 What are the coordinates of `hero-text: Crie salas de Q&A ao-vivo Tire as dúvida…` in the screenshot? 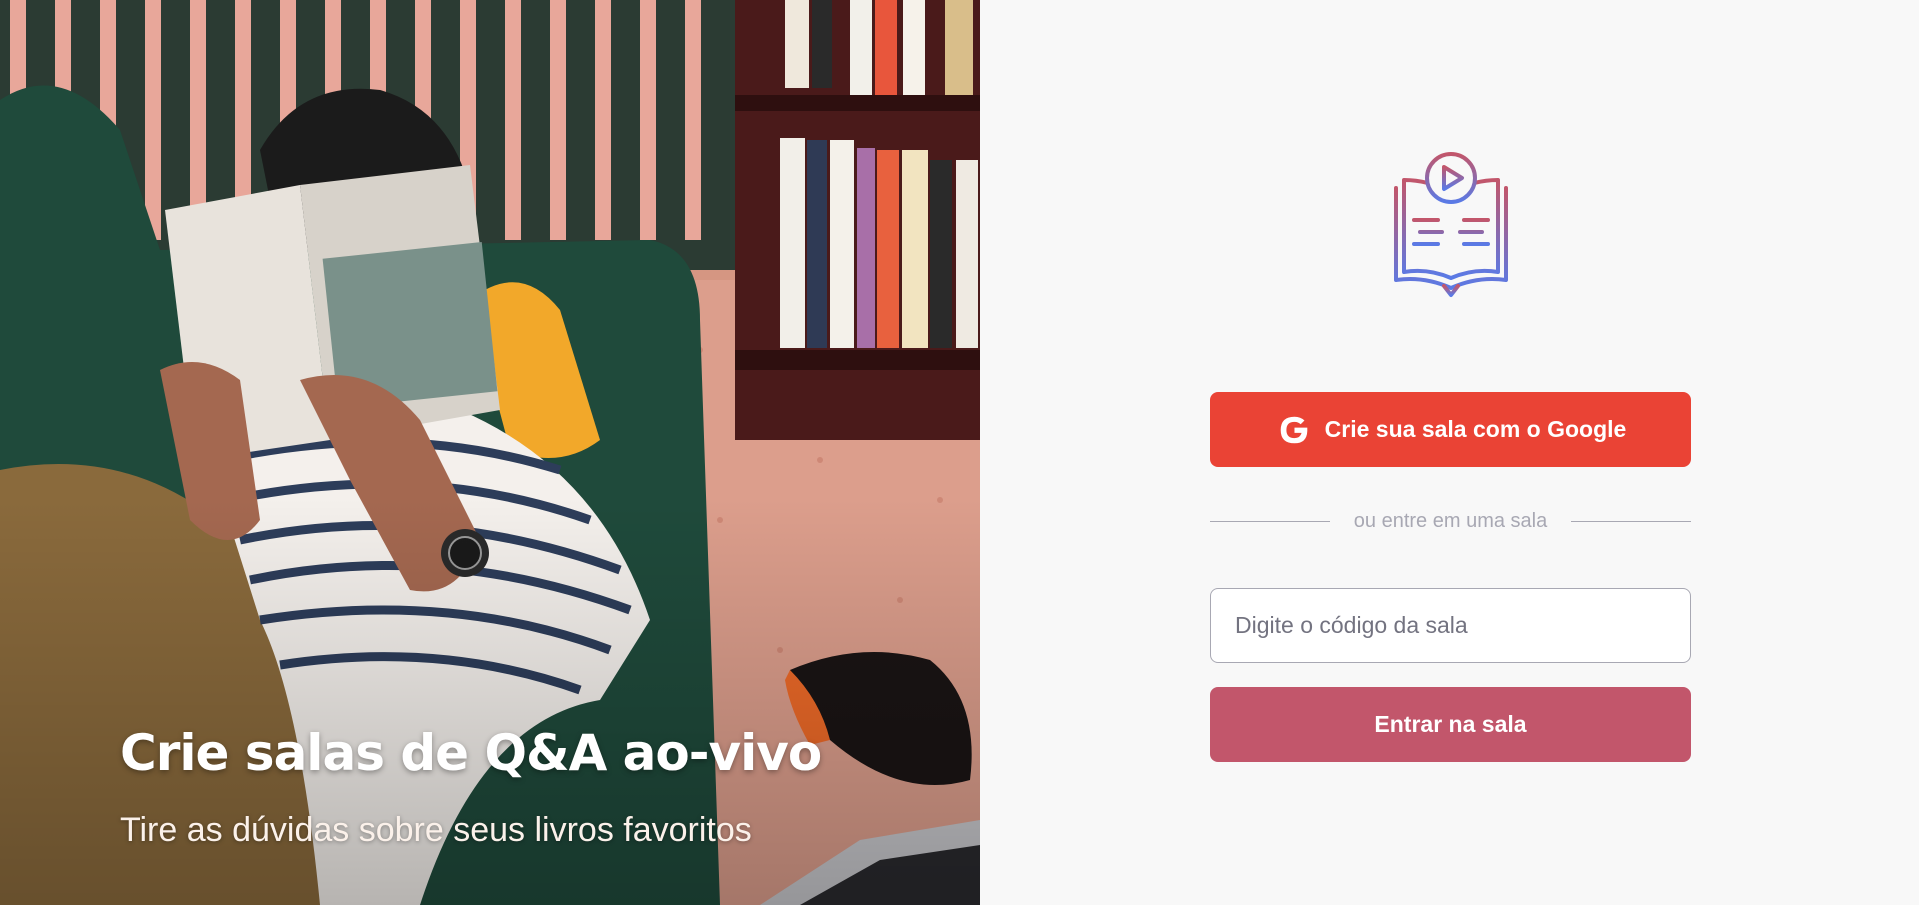 It's located at (530, 784).